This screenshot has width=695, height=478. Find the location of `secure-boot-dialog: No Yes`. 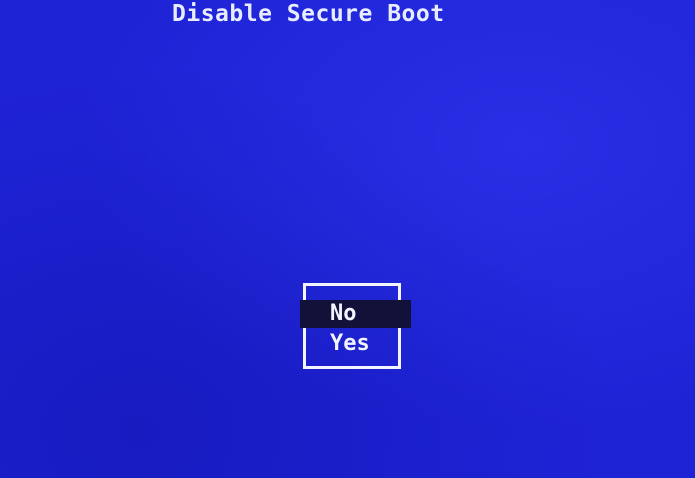

secure-boot-dialog: No Yes is located at coordinates (355, 326).